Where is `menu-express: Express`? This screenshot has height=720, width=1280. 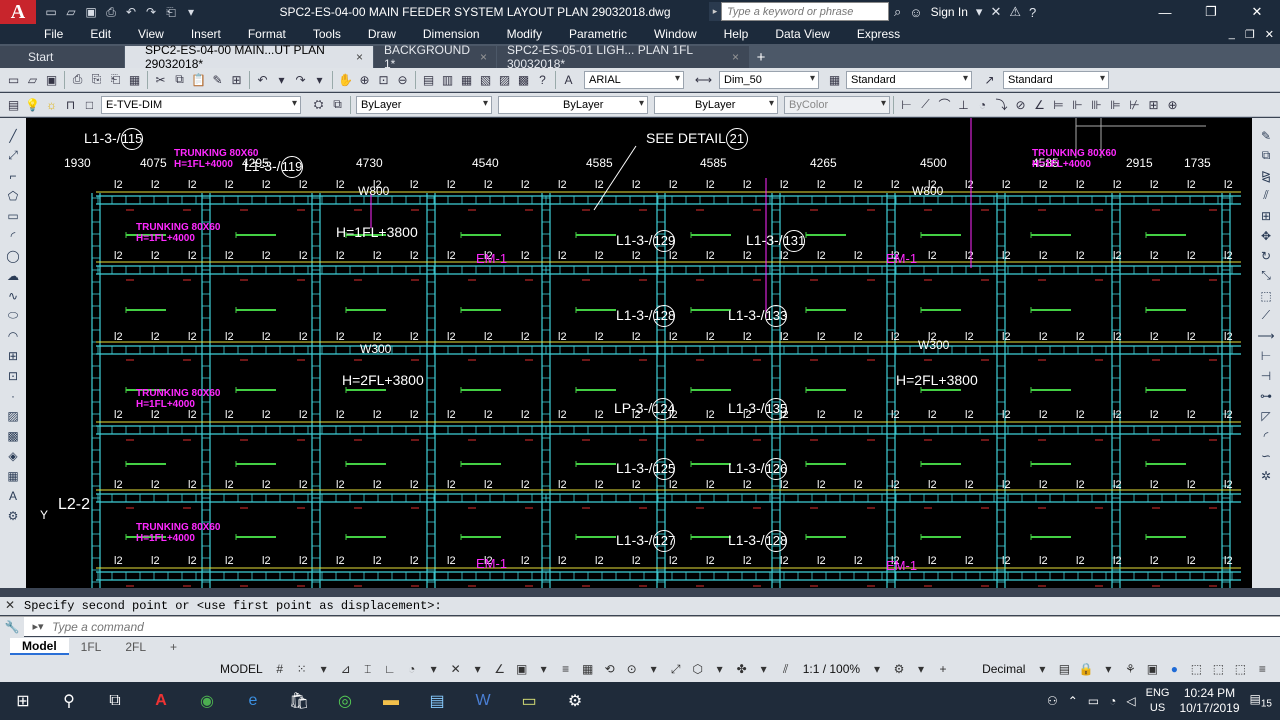
menu-express: Express is located at coordinates (878, 34).